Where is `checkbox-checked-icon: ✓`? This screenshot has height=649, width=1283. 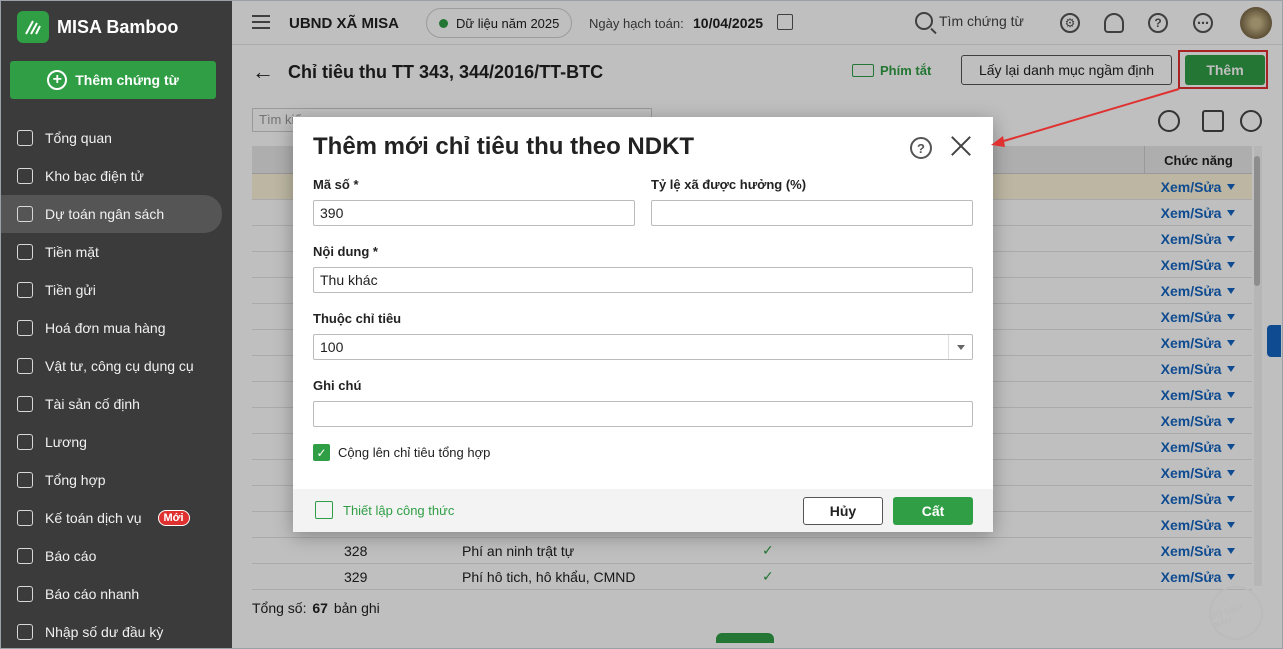
checkbox-checked-icon: ✓ is located at coordinates (321, 452).